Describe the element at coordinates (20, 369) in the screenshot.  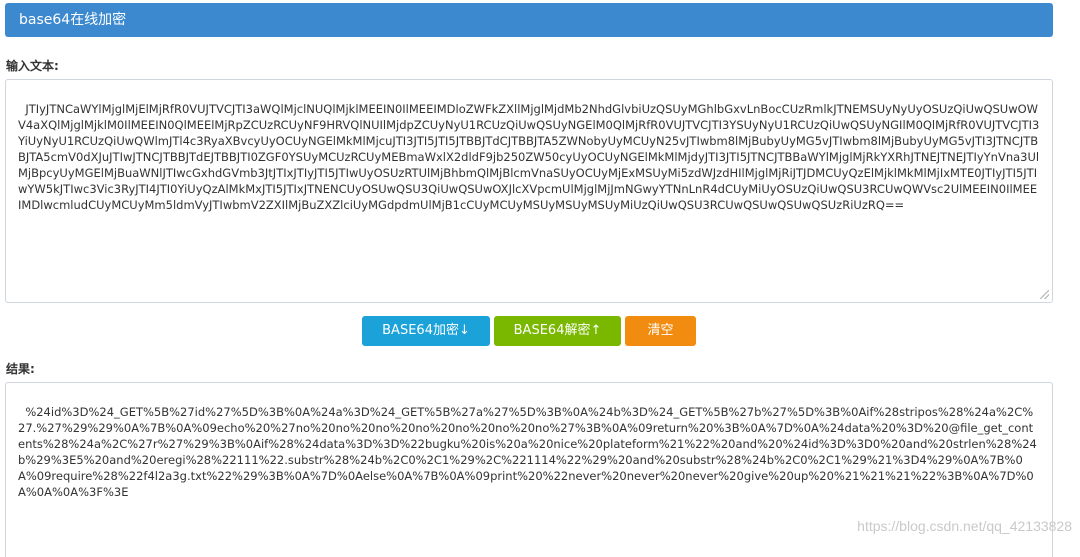
I see `result-label: 结果:` at that location.